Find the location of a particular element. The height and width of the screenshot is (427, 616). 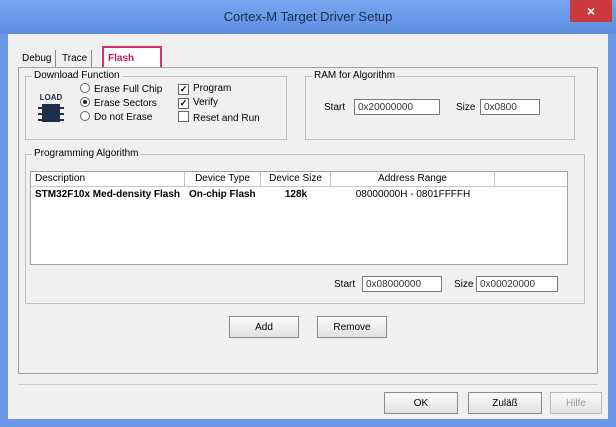

ram-size-label: Size is located at coordinates (466, 107).